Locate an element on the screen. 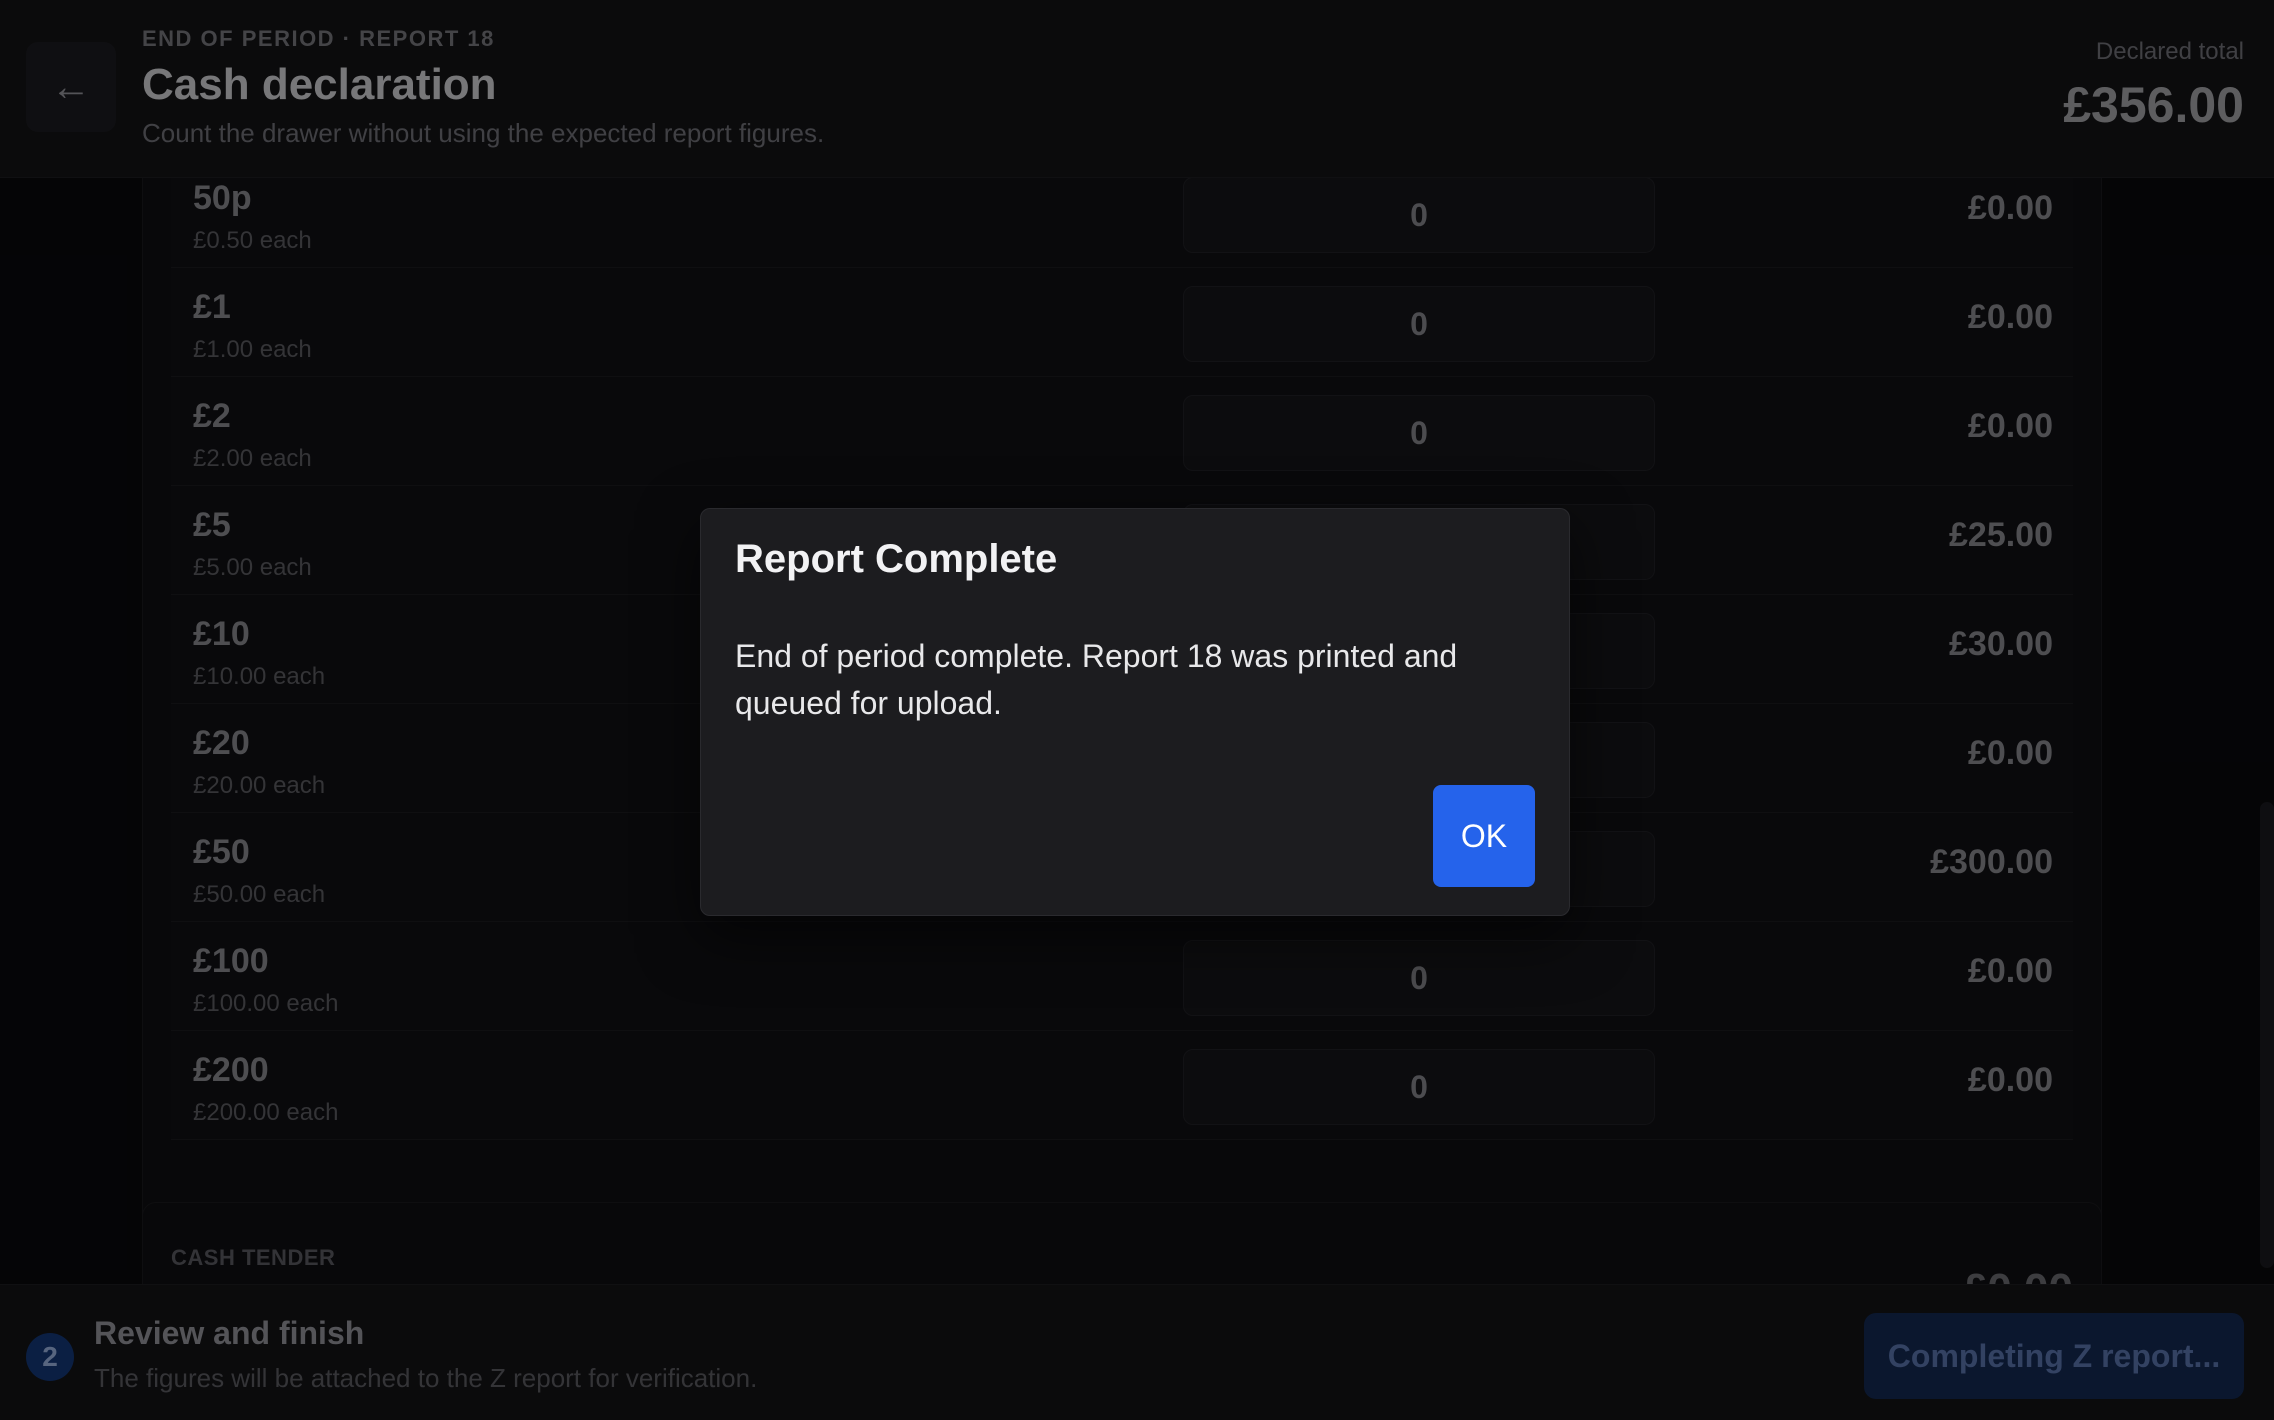 The image size is (2274, 1420). dialog-title: Report Complete is located at coordinates (896, 559).